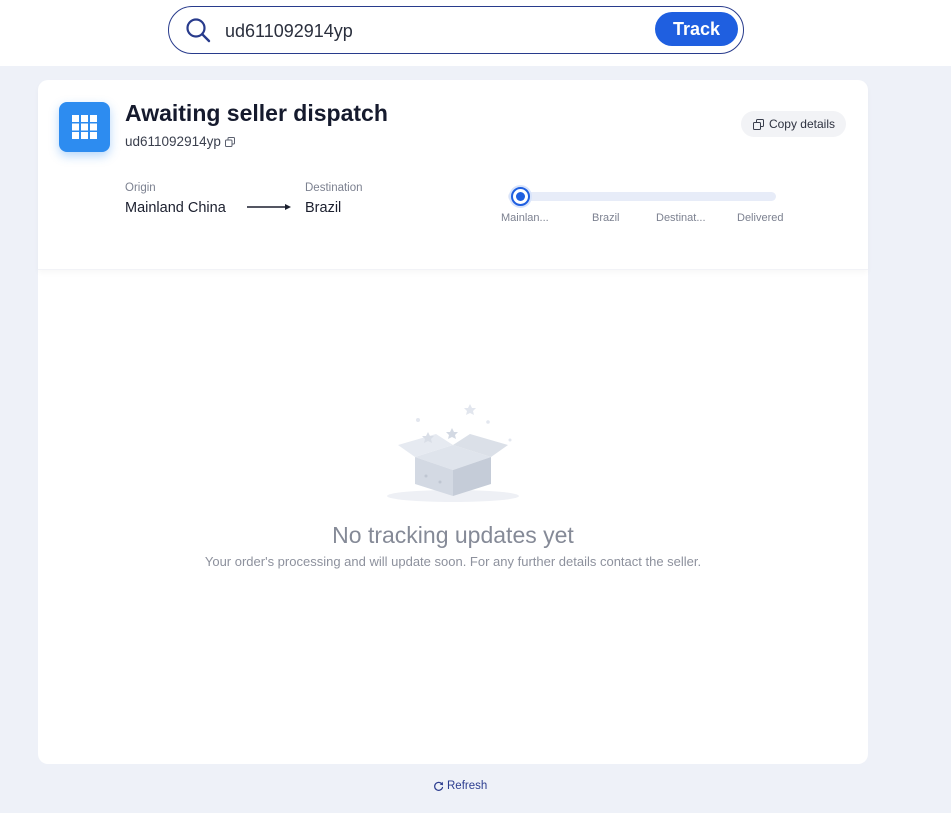  I want to click on progress-step-country: Brazil, so click(606, 218).